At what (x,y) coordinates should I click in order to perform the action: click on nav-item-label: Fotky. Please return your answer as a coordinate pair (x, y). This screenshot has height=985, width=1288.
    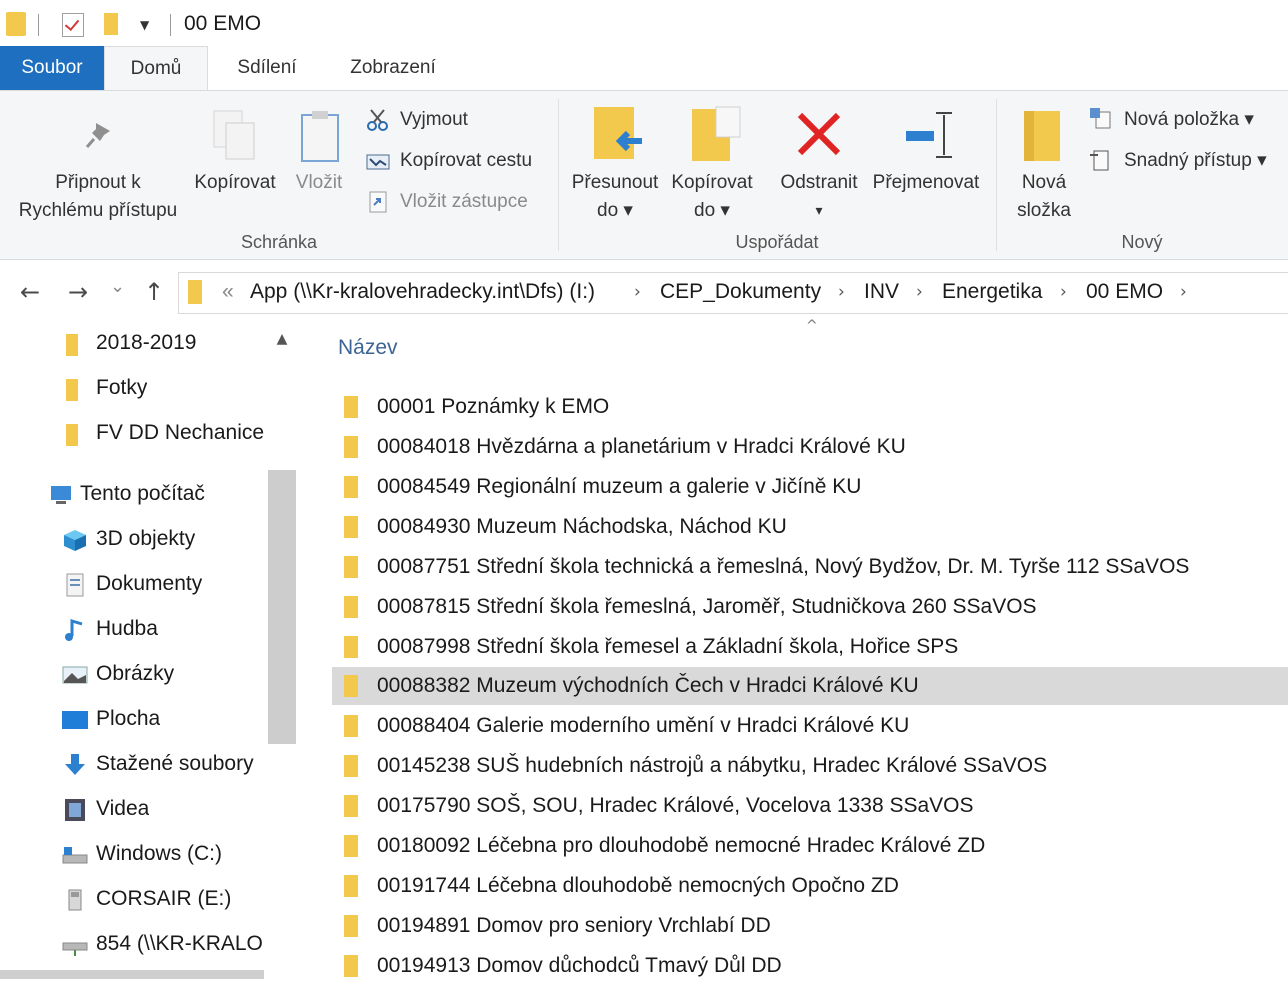
    Looking at the image, I should click on (122, 387).